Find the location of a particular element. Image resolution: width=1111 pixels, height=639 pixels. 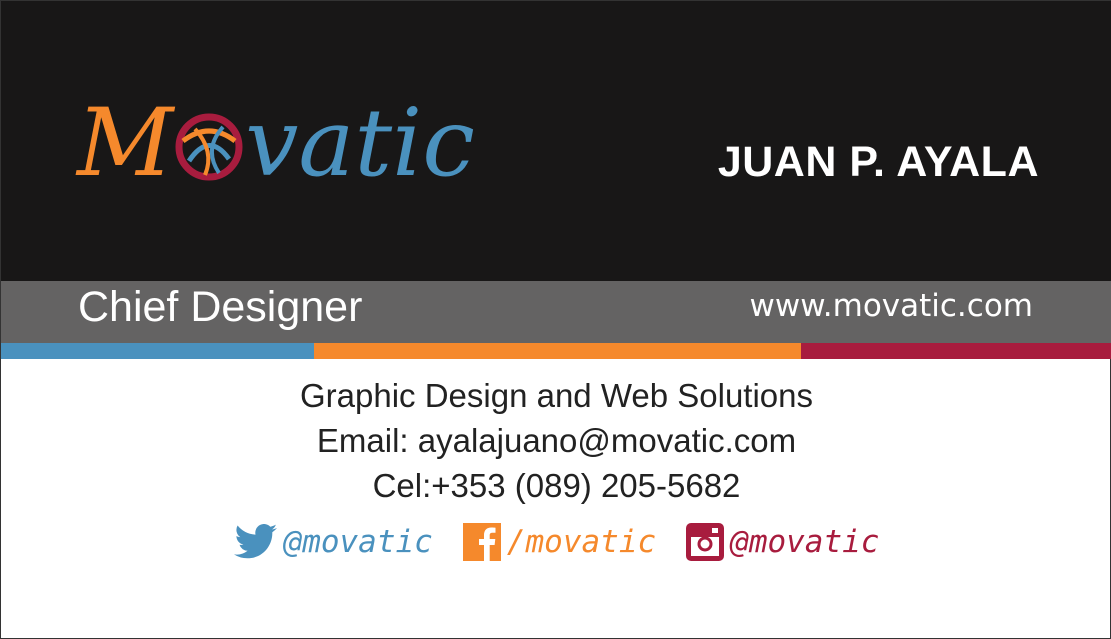

logo-letters-rest: vatic is located at coordinates (360, 143).